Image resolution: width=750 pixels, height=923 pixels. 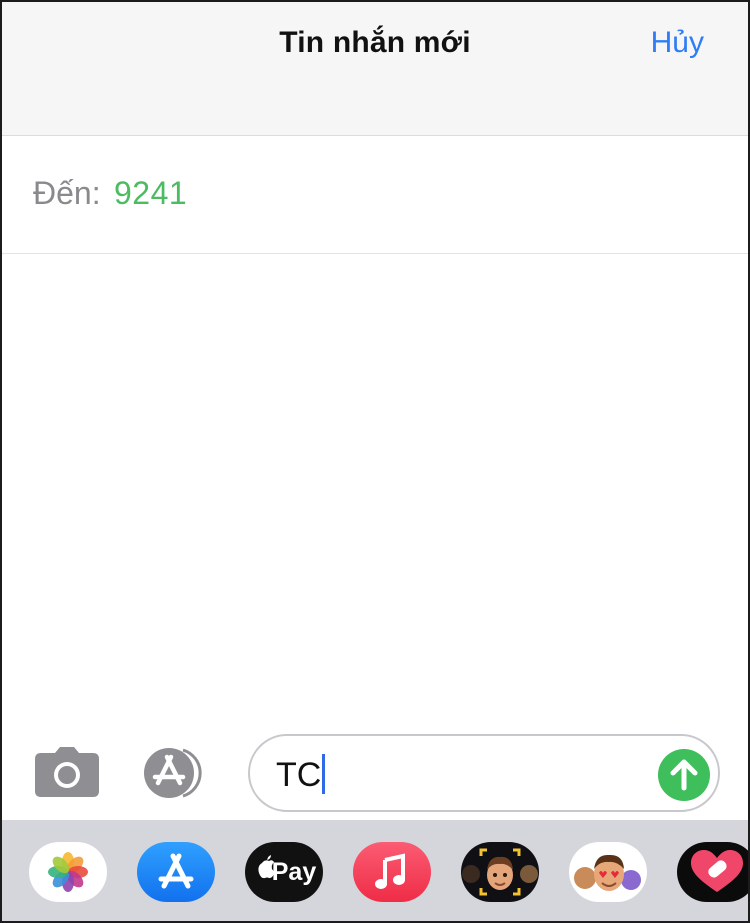 I want to click on recipient-number: 9241, so click(x=150, y=193).